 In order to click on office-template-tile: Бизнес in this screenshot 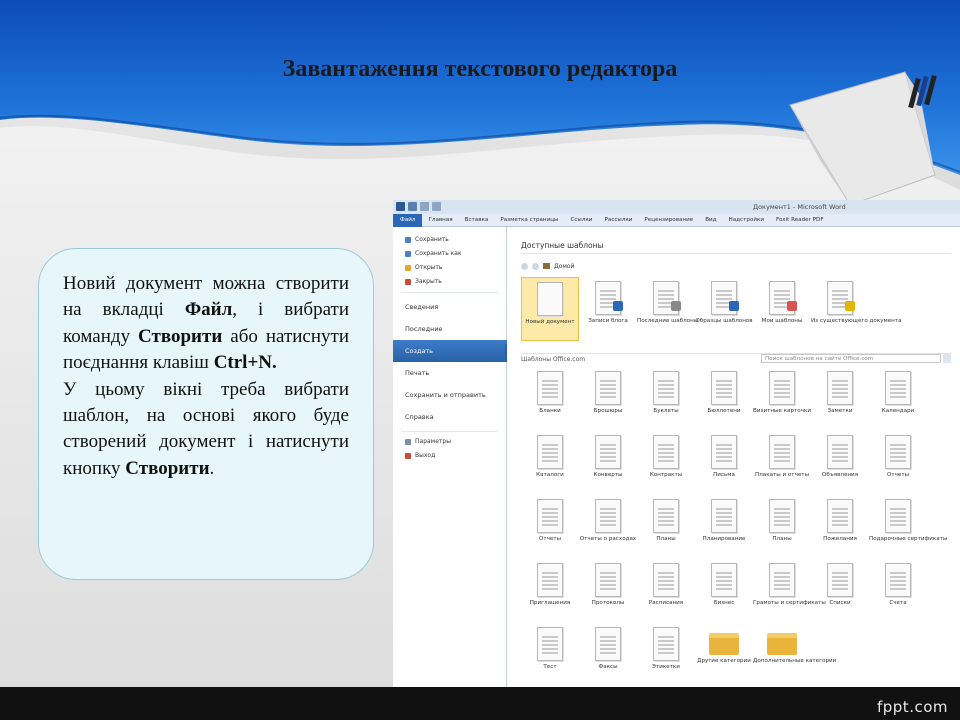, I will do `click(724, 591)`.